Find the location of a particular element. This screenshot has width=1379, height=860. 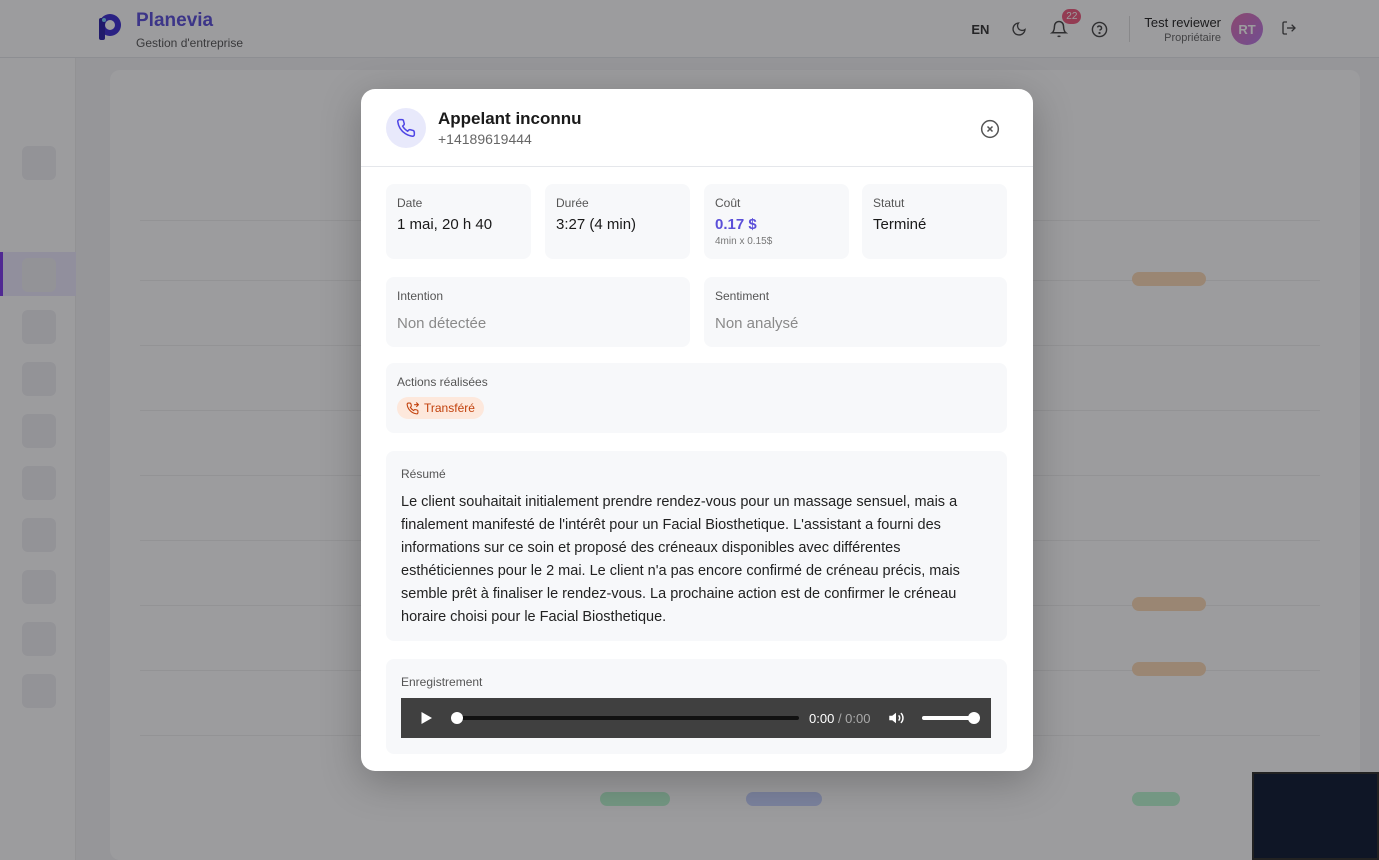

duration-value: 3:27 (4 min) is located at coordinates (596, 224).